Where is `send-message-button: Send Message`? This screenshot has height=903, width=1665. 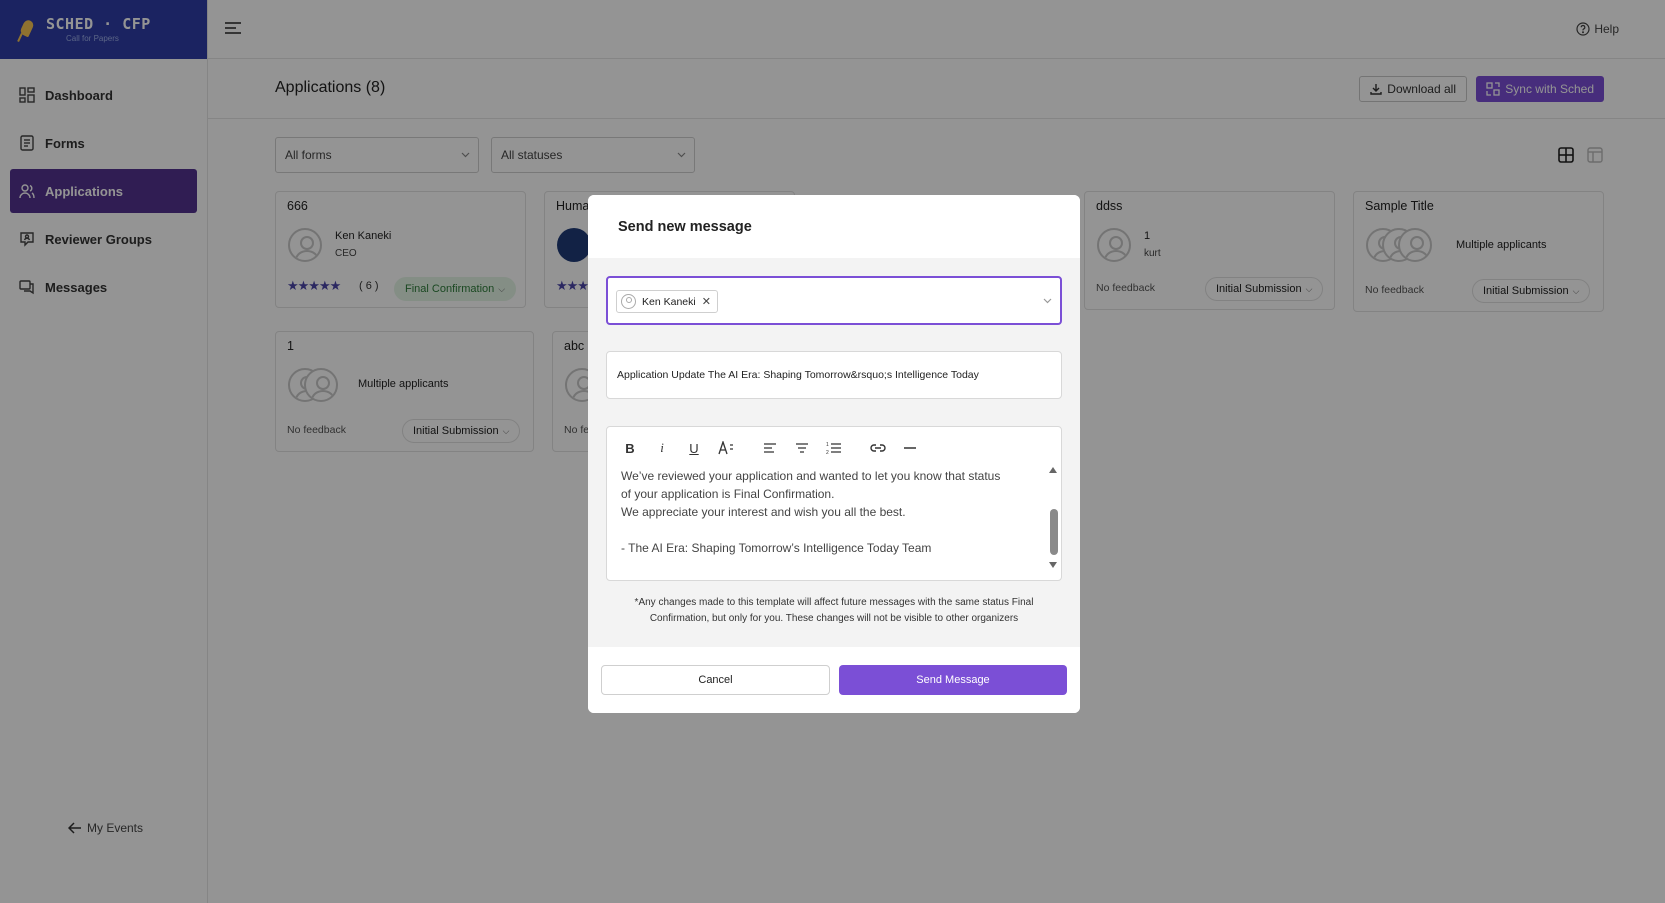 send-message-button: Send Message is located at coordinates (953, 680).